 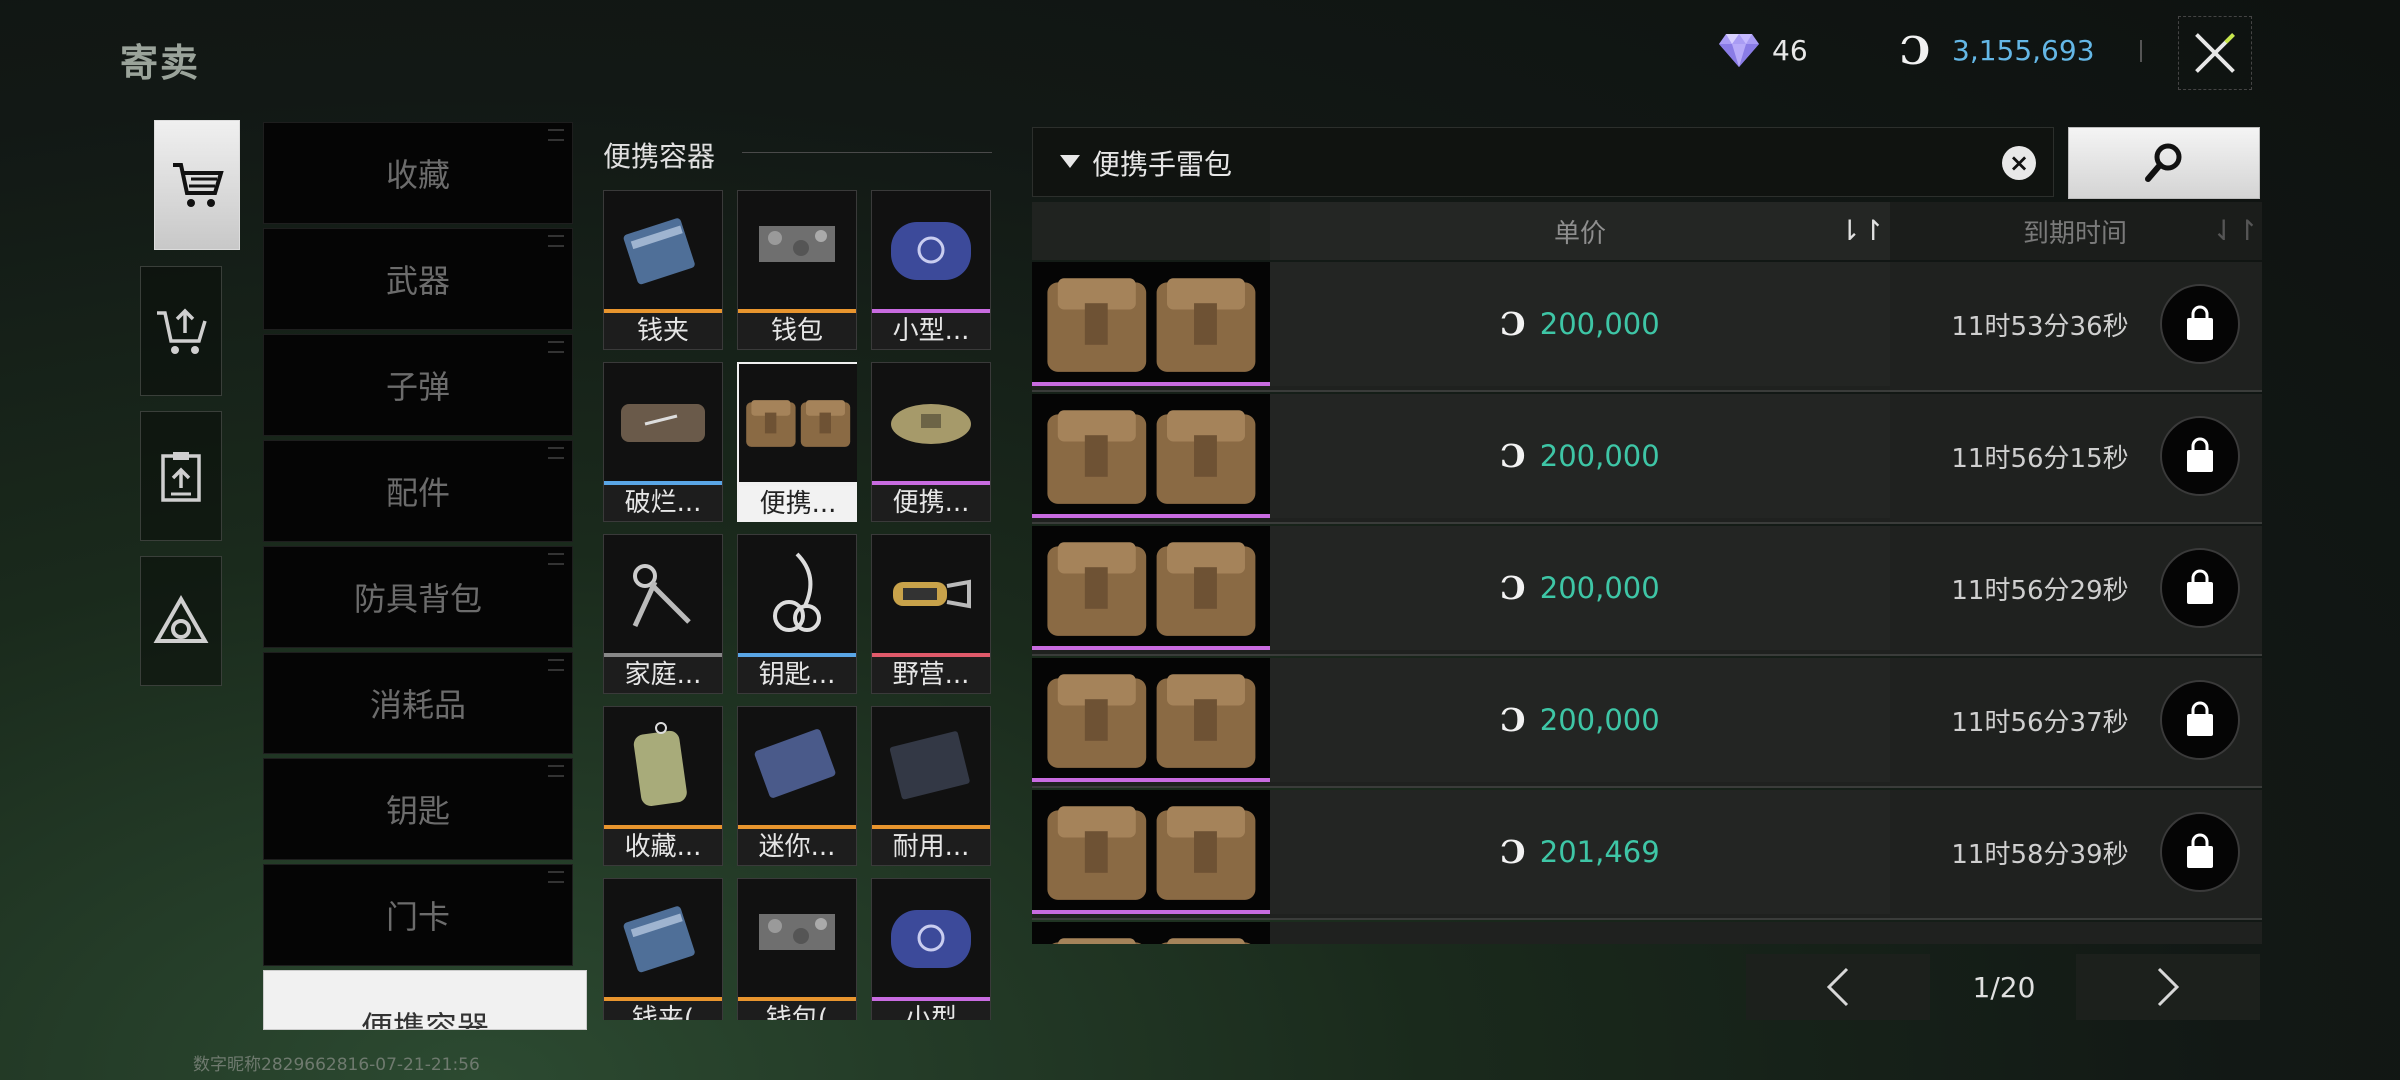 What do you see at coordinates (663, 422) in the screenshot?
I see `pouch-ragged-icon` at bounding box center [663, 422].